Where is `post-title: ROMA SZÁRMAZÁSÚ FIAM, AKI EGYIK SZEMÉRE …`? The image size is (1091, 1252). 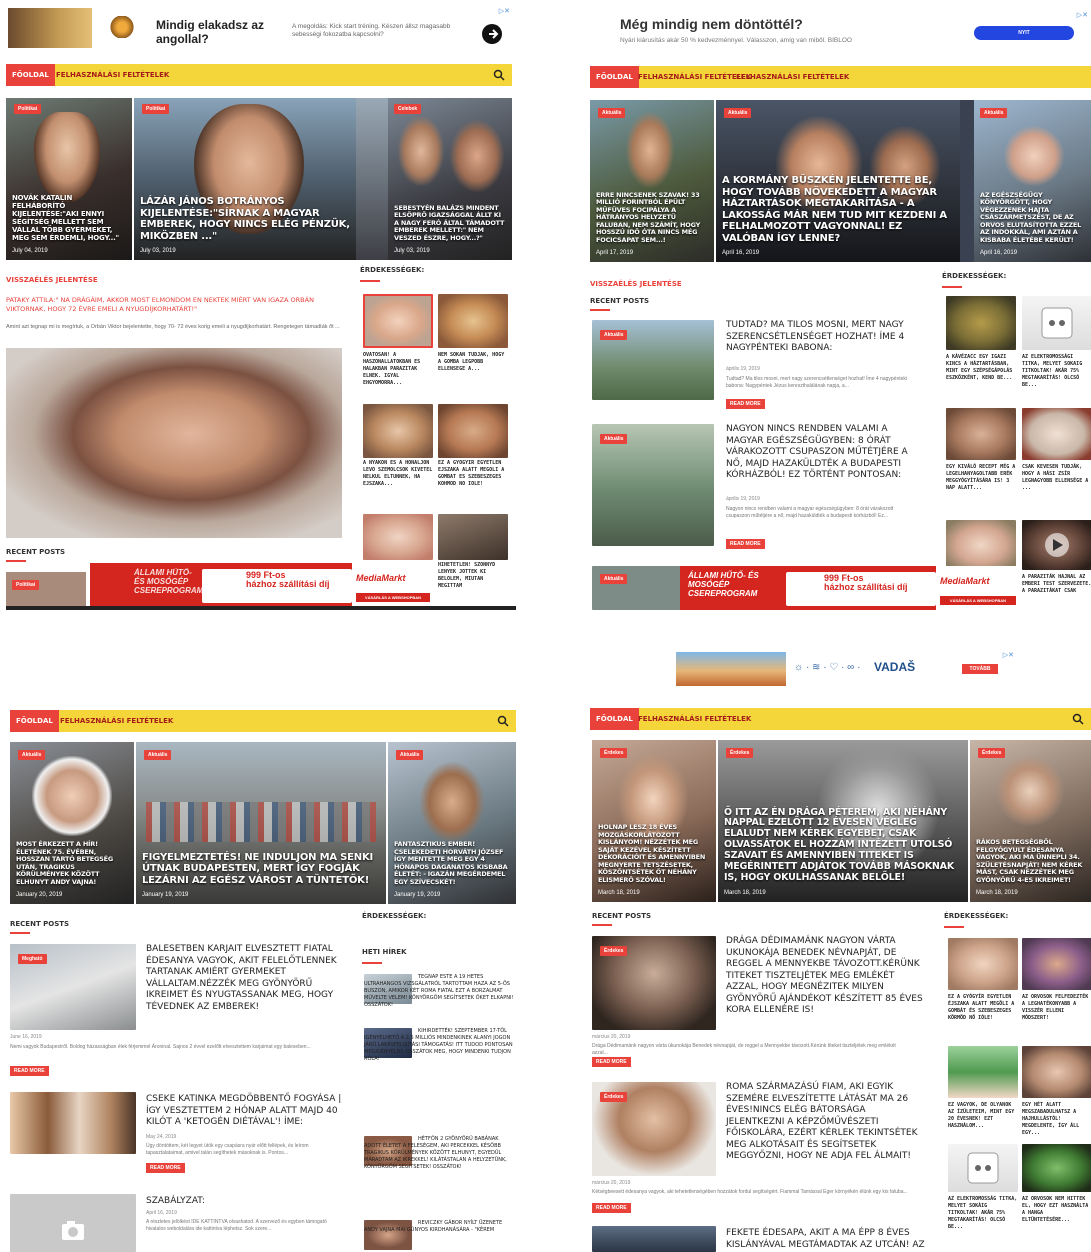
post-title: ROMA SZÁRMAZÁSÚ FIAM, AKI EGYIK SZEMÉRE … is located at coordinates (826, 1122).